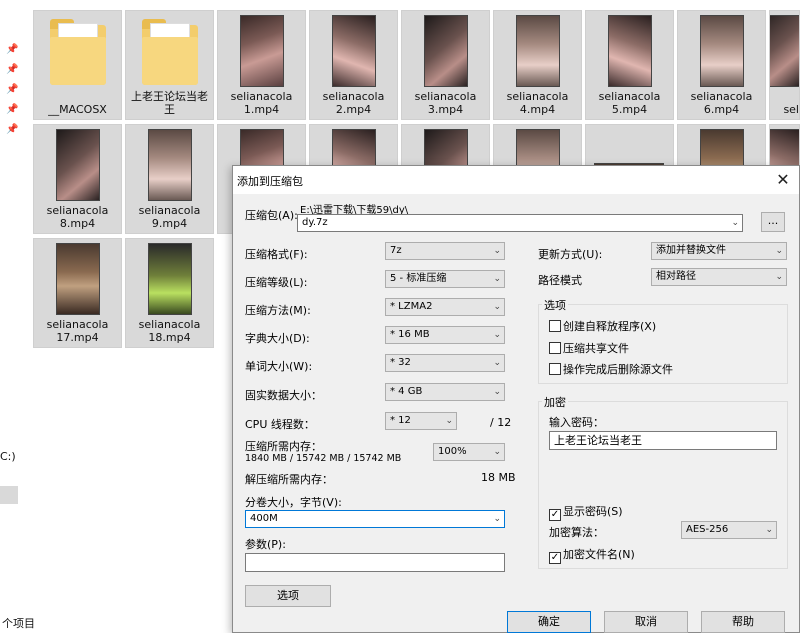 Image resolution: width=800 pixels, height=633 pixels. I want to click on file-tile: selianacola 3.mp4, so click(445, 65).